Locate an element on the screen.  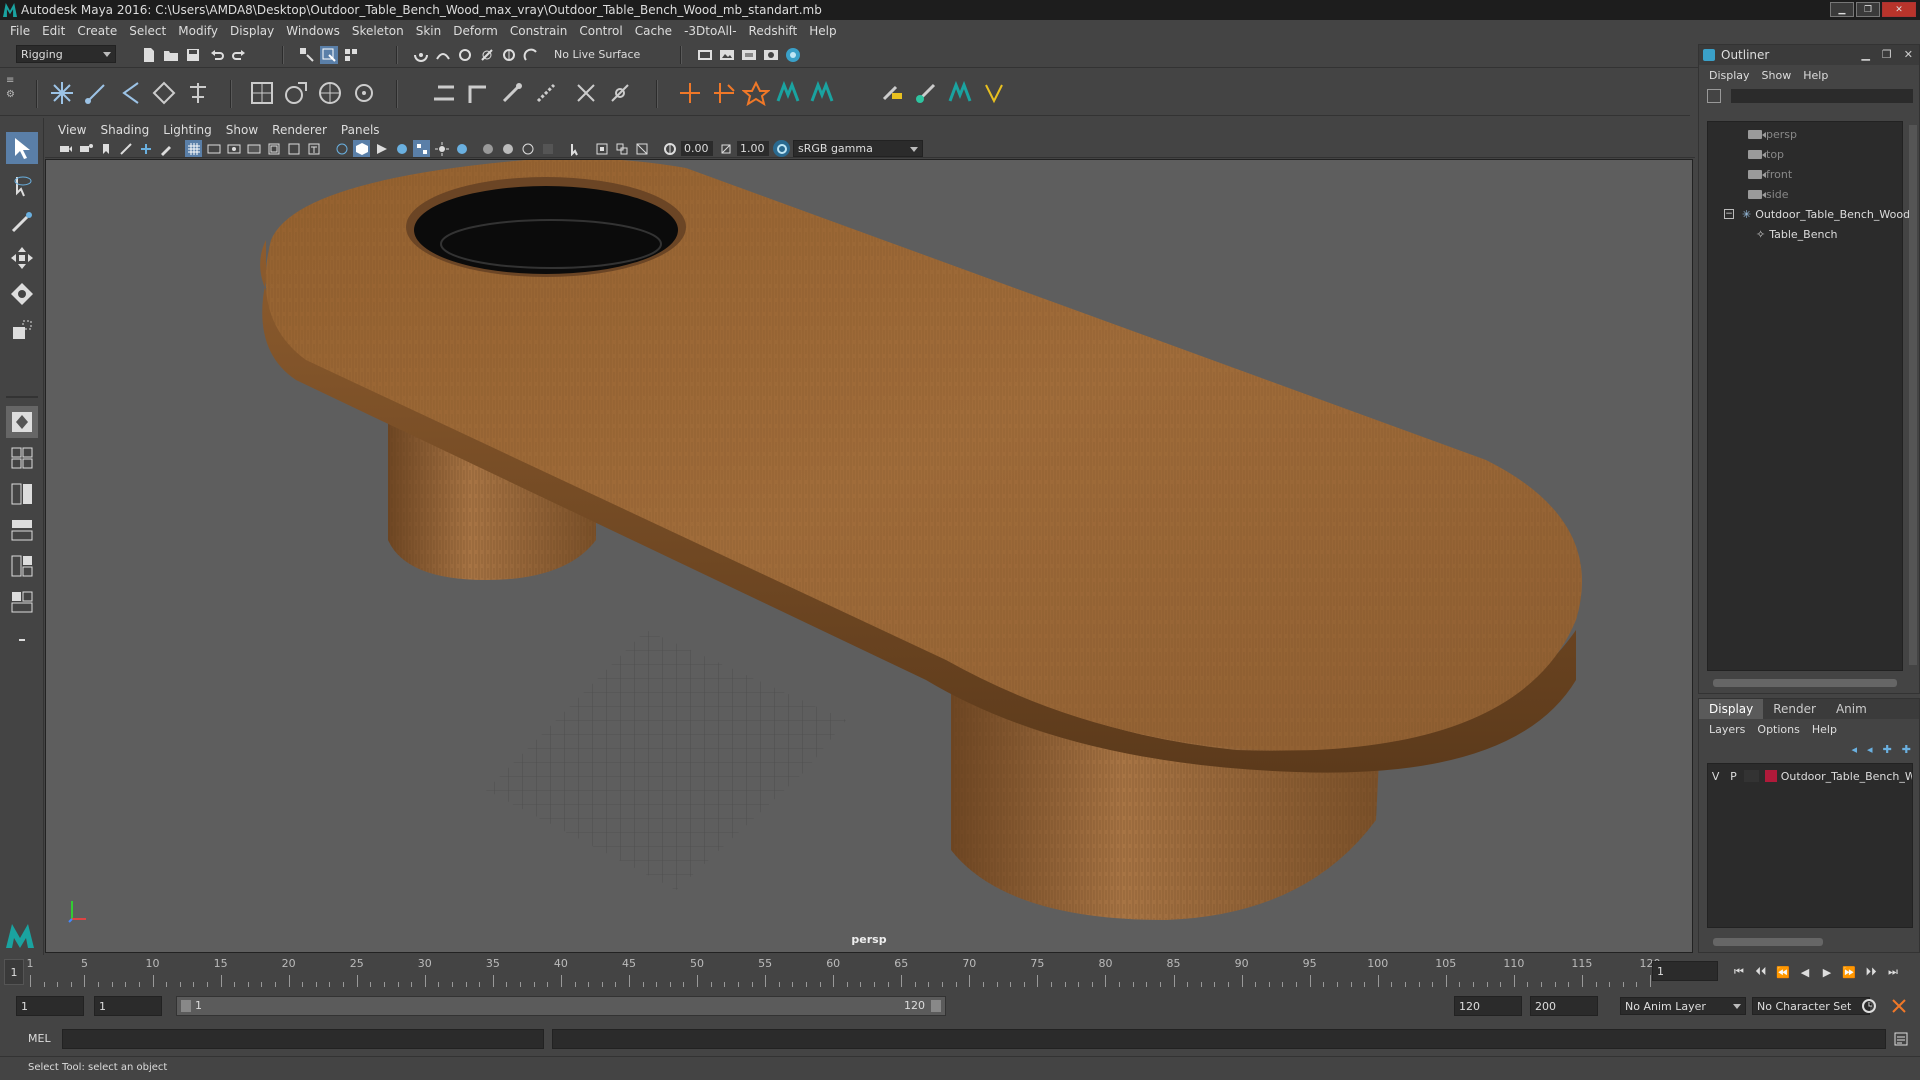
add-influence-icon is located at coordinates (586, 93).